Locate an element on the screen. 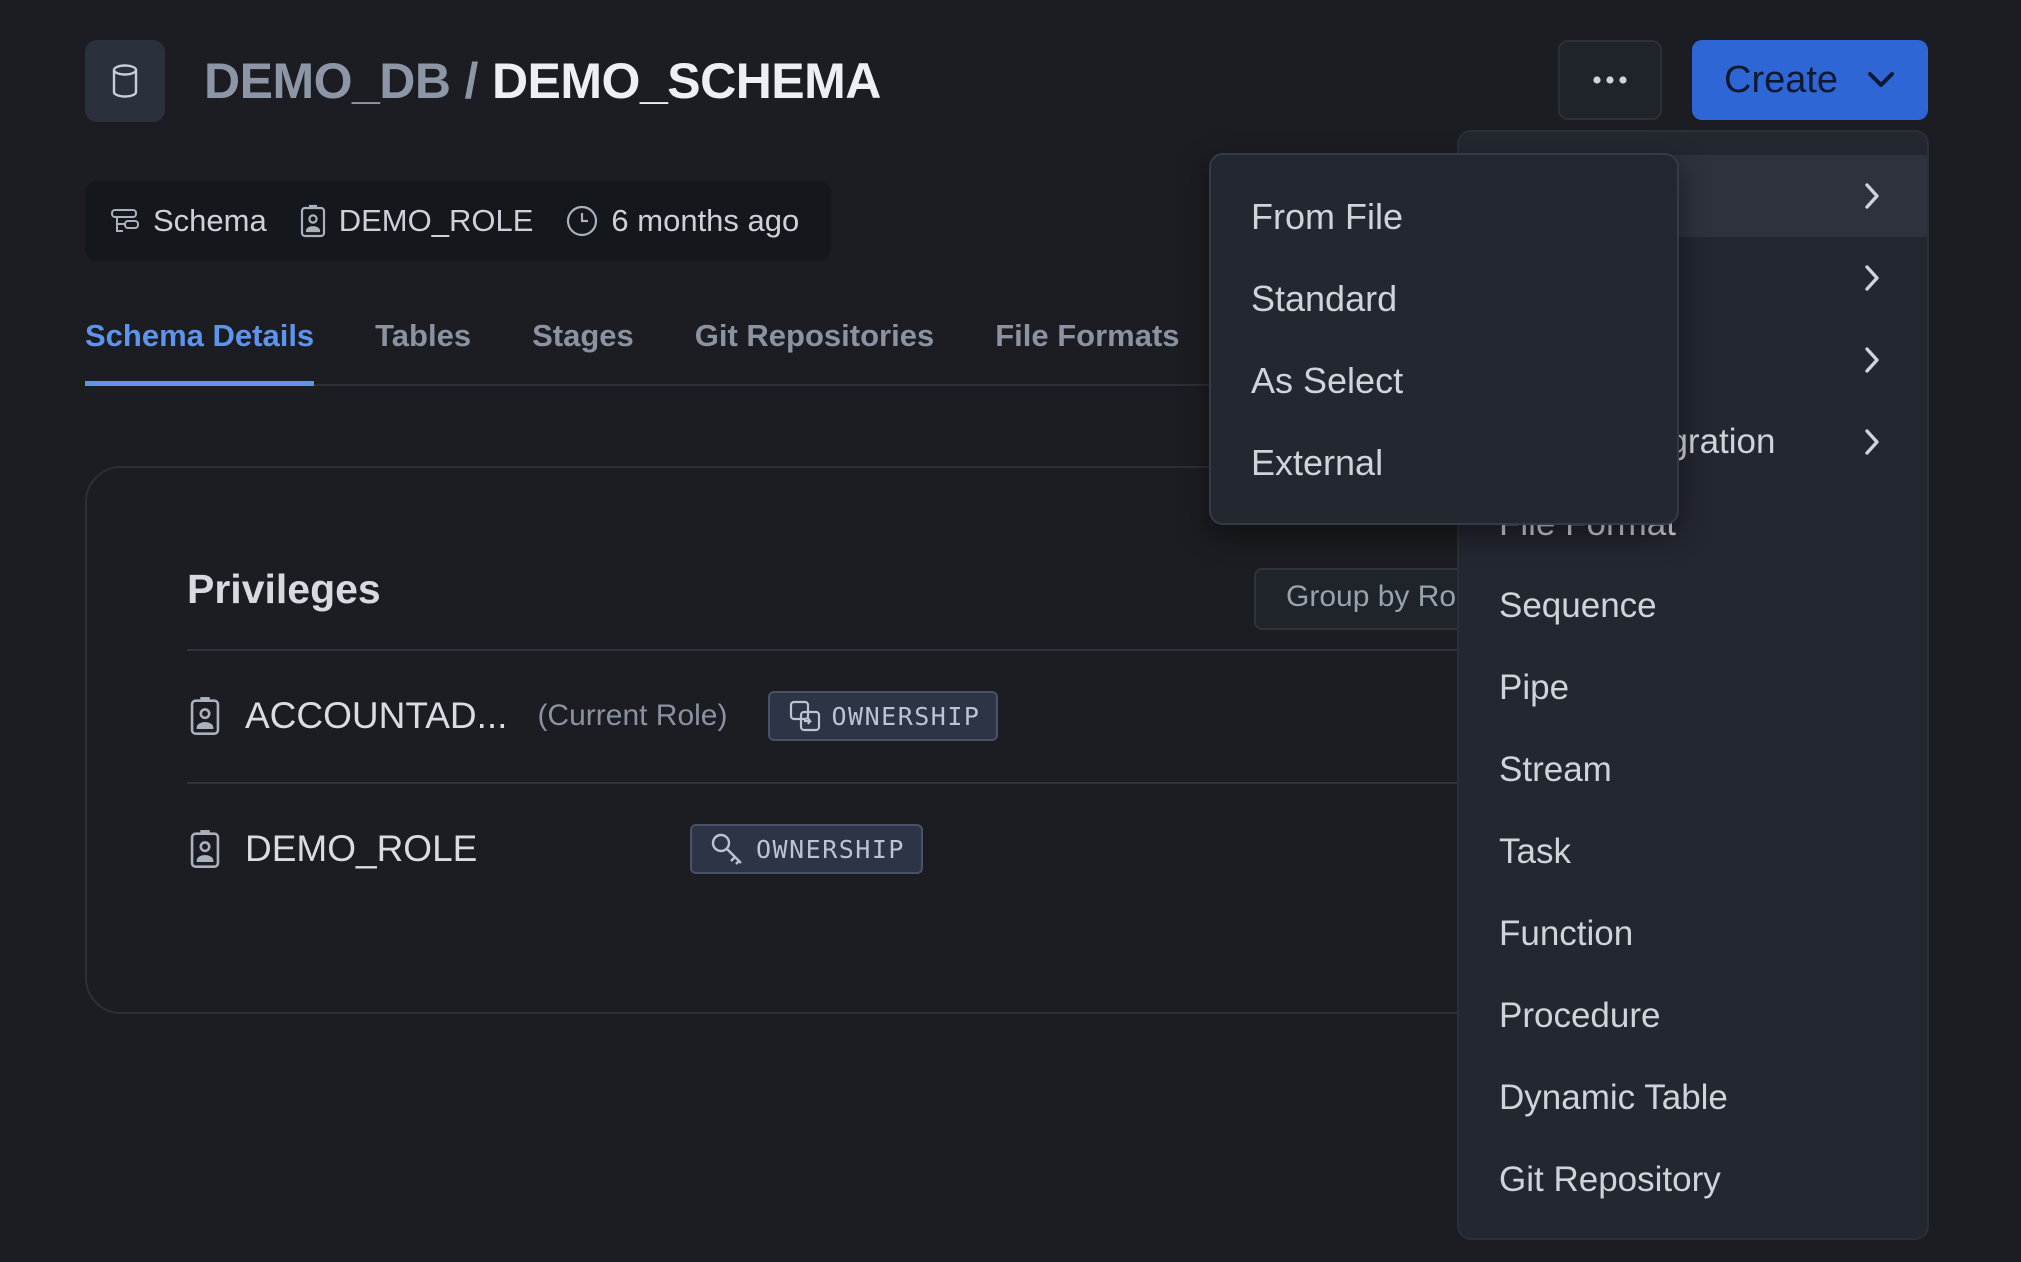 The height and width of the screenshot is (1262, 2021). create-menu-item-procedure: Procedure is located at coordinates (1693, 1016).